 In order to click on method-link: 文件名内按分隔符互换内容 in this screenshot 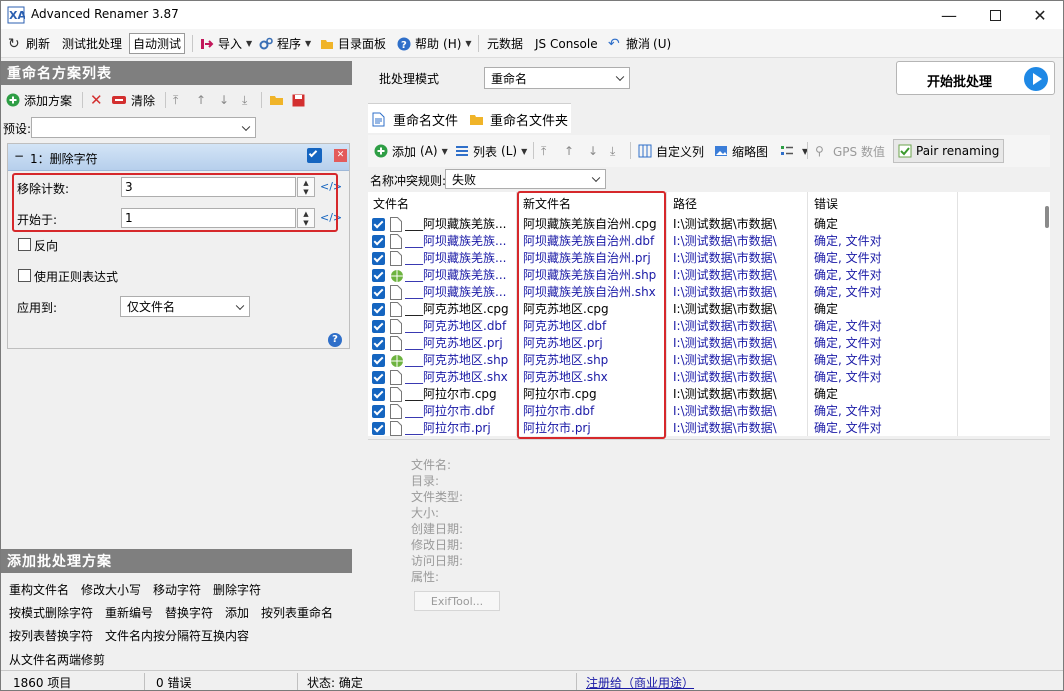, I will do `click(177, 635)`.